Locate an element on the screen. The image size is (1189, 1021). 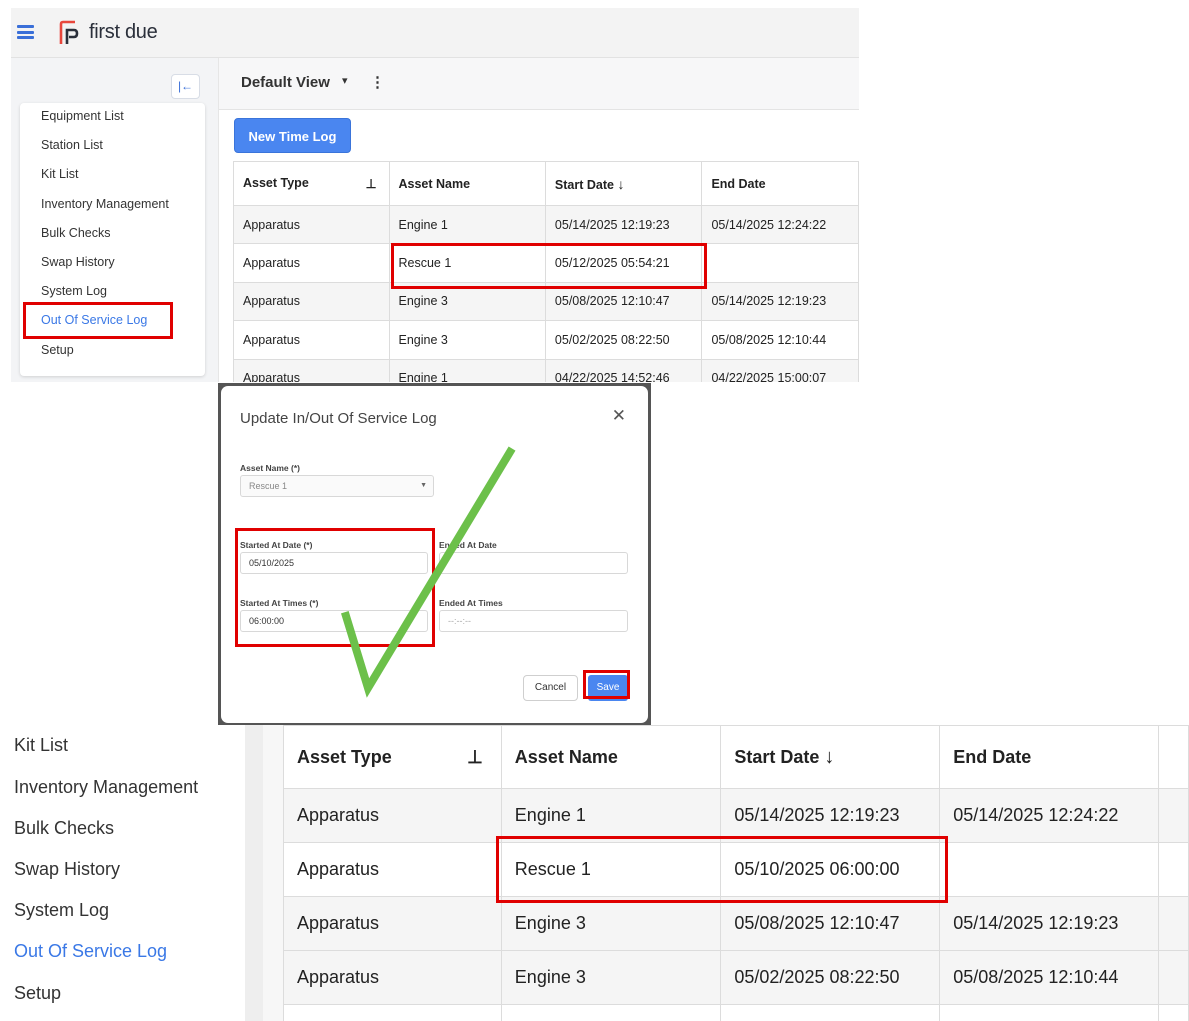
cell-start-date: 05/08/2025 12:10:47 is located at coordinates (830, 923).